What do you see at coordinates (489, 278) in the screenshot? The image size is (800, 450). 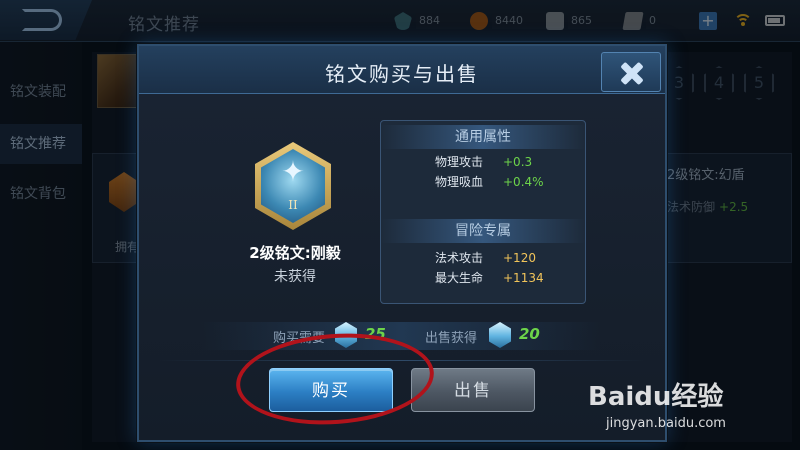 I see `attr-row: 最大生命 +1134` at bounding box center [489, 278].